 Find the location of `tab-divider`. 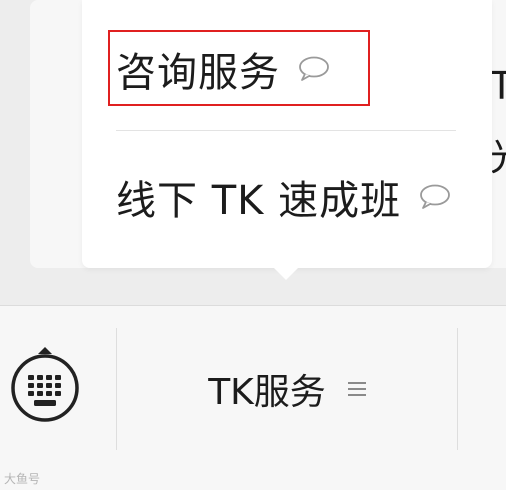

tab-divider is located at coordinates (457, 389).